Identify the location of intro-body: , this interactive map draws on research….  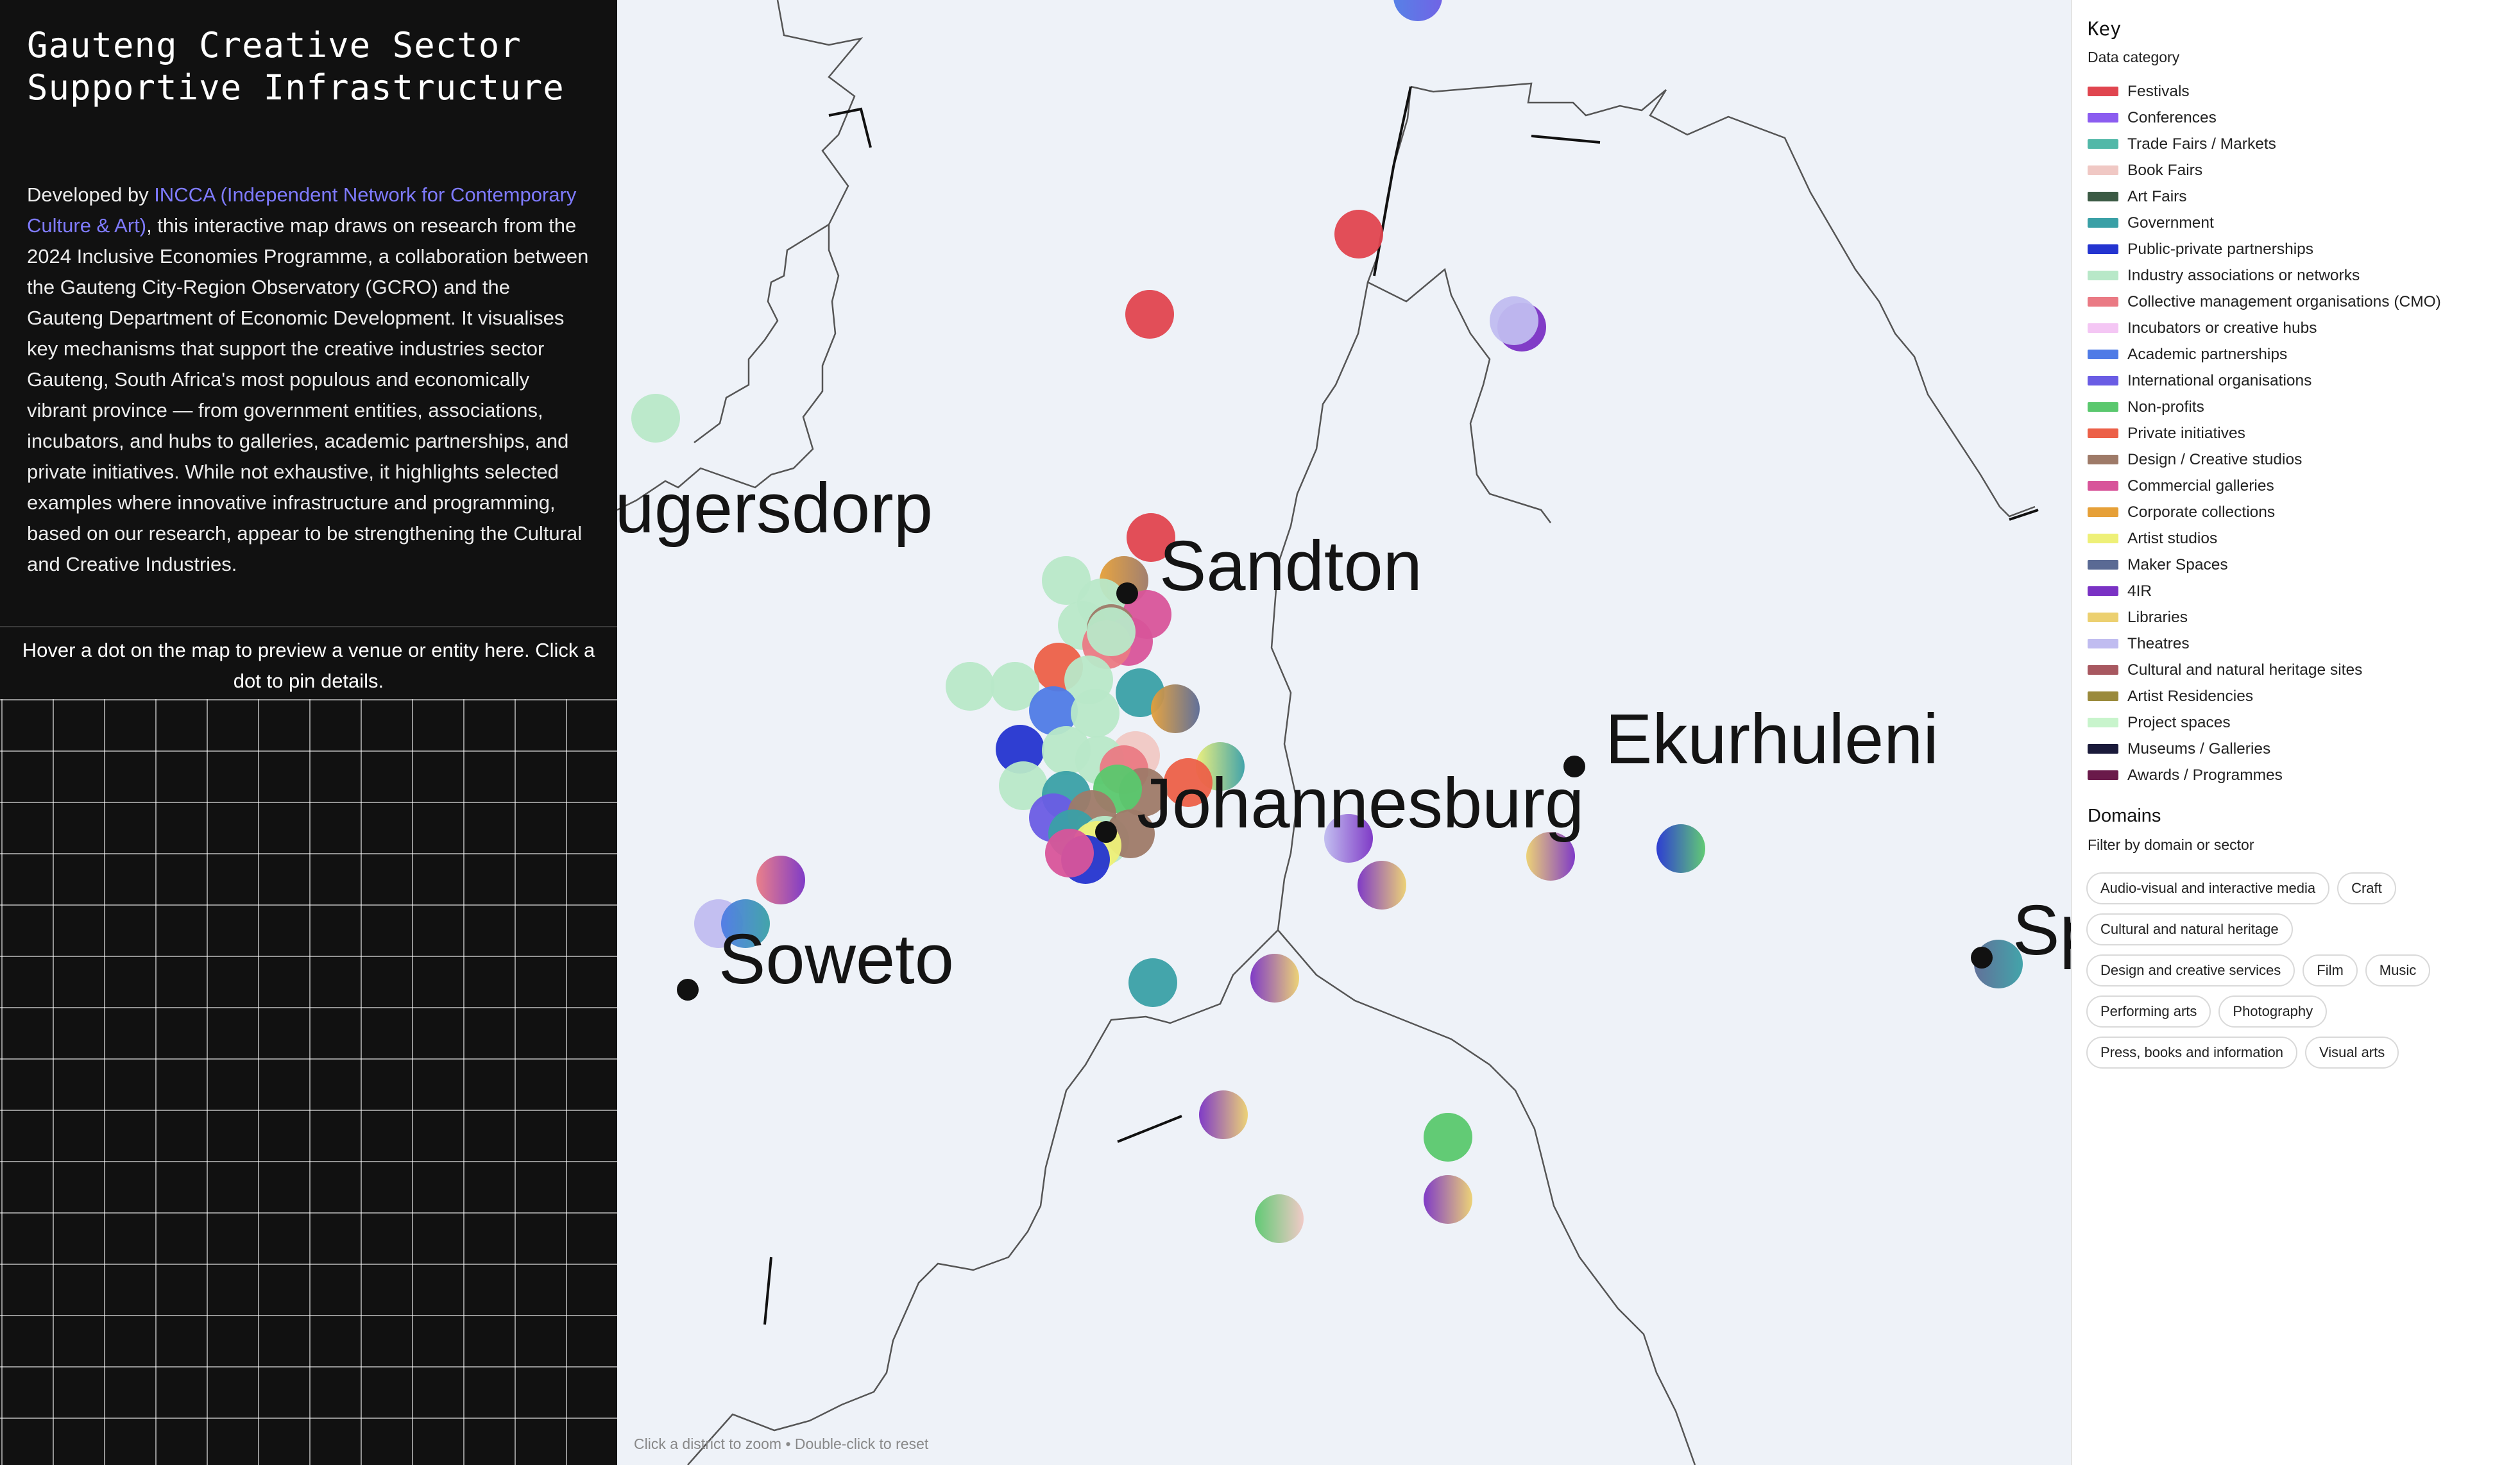
(308, 394).